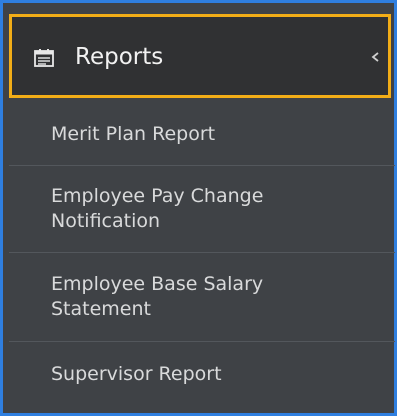 The height and width of the screenshot is (416, 397). I want to click on menu-item-label: Employee Base Salary Statement, so click(157, 296).